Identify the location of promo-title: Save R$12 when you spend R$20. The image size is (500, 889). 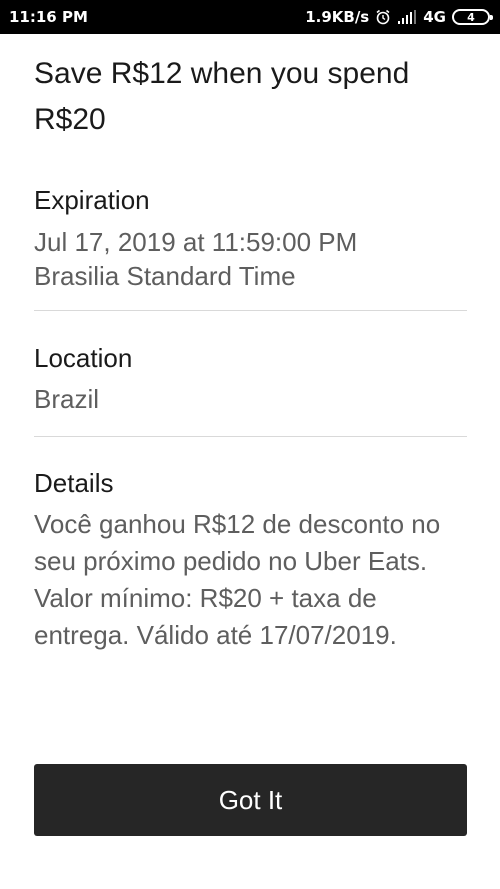
(222, 96).